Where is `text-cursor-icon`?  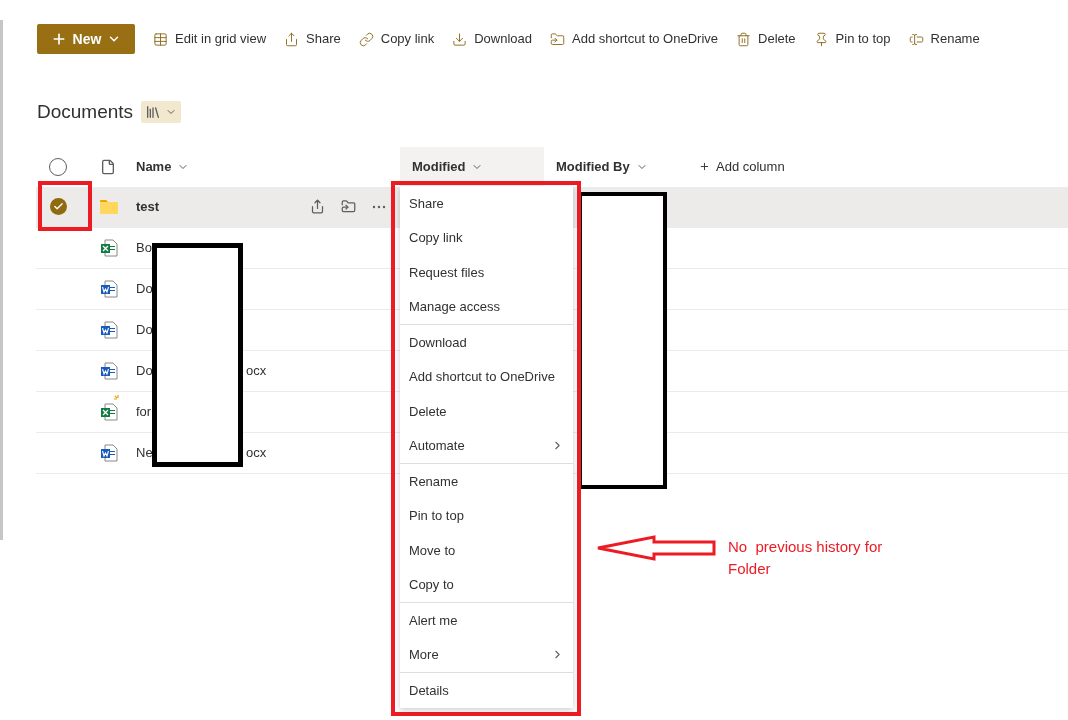 text-cursor-icon is located at coordinates (916, 39).